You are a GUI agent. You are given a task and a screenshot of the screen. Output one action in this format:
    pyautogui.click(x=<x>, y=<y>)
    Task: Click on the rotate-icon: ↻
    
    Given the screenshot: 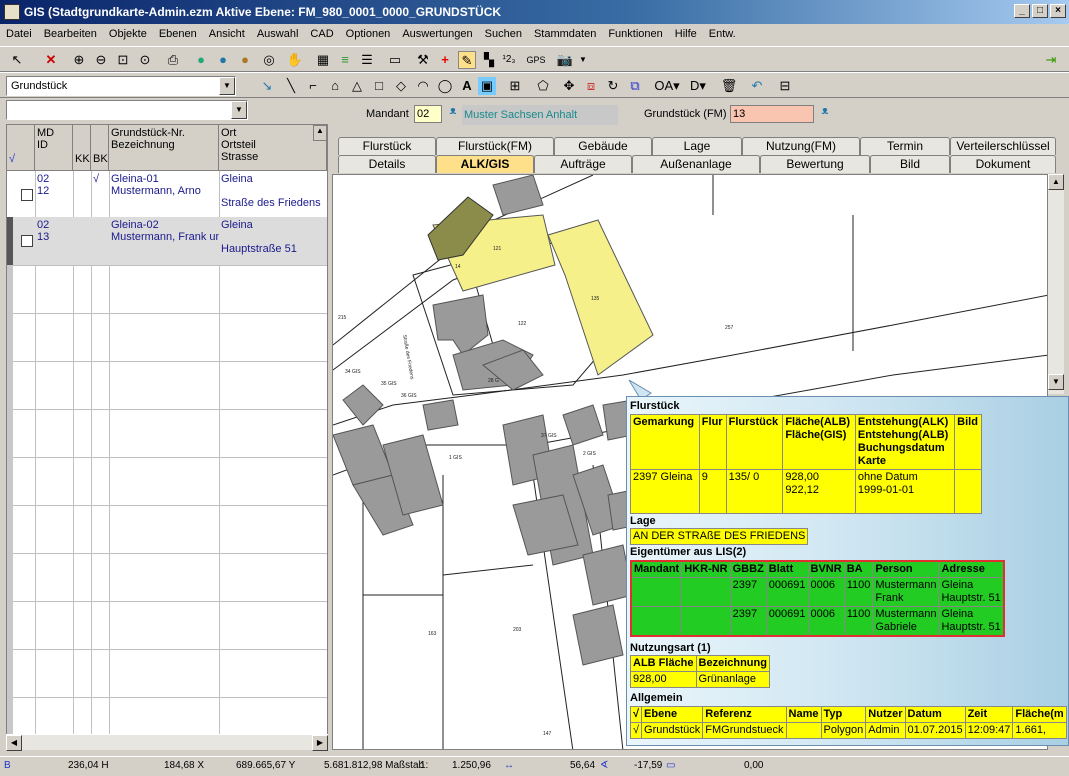 What is the action you would take?
    pyautogui.click(x=613, y=86)
    